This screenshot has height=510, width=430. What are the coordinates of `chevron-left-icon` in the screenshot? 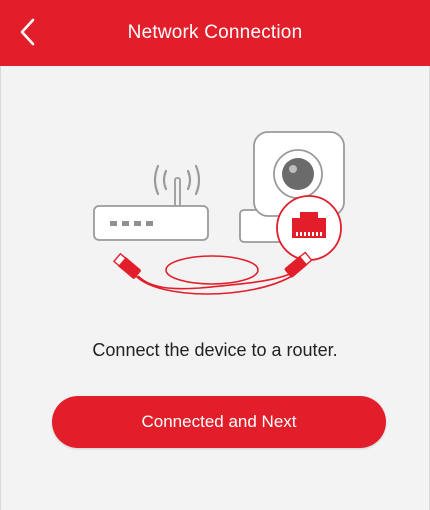 It's located at (27, 32).